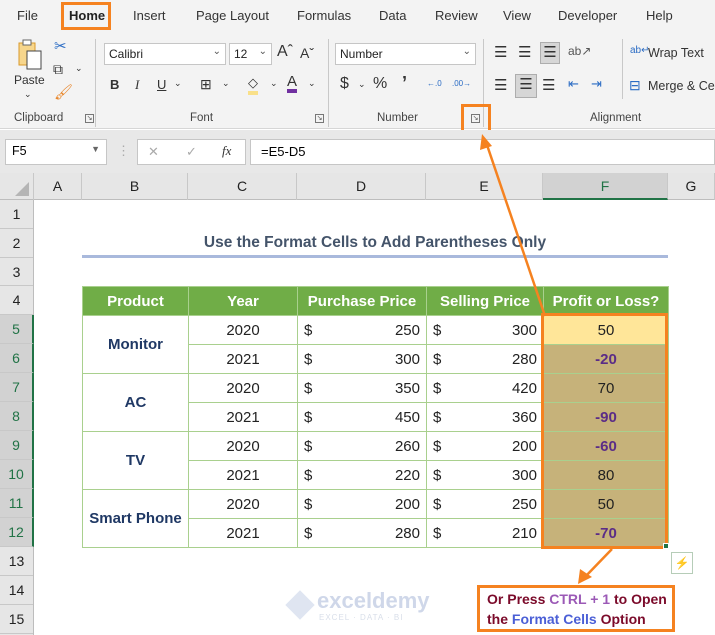  What do you see at coordinates (500, 85) in the screenshot?
I see `align-left-icon: ☰` at bounding box center [500, 85].